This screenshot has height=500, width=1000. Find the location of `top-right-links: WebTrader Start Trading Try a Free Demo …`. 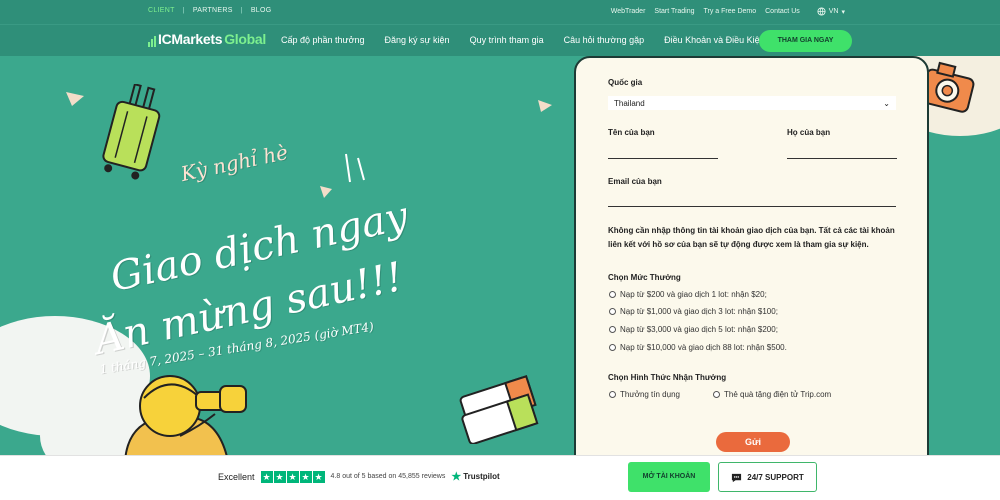

top-right-links: WebTrader Start Trading Try a Free Demo … is located at coordinates (728, 11).